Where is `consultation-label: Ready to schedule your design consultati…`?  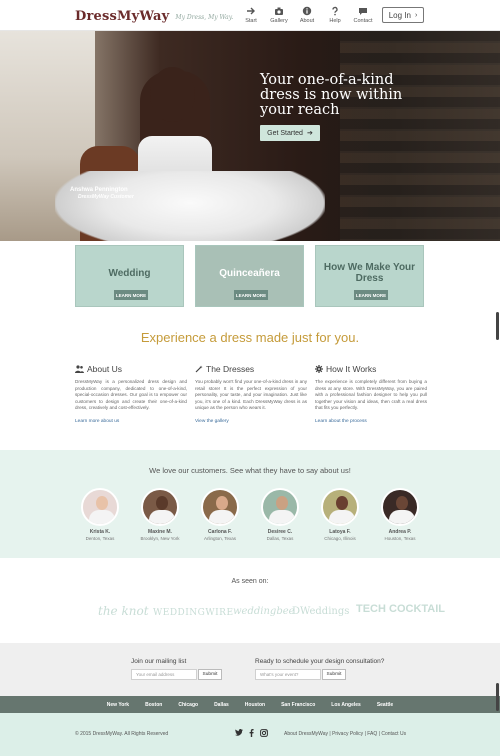 consultation-label: Ready to schedule your design consultati… is located at coordinates (320, 661).